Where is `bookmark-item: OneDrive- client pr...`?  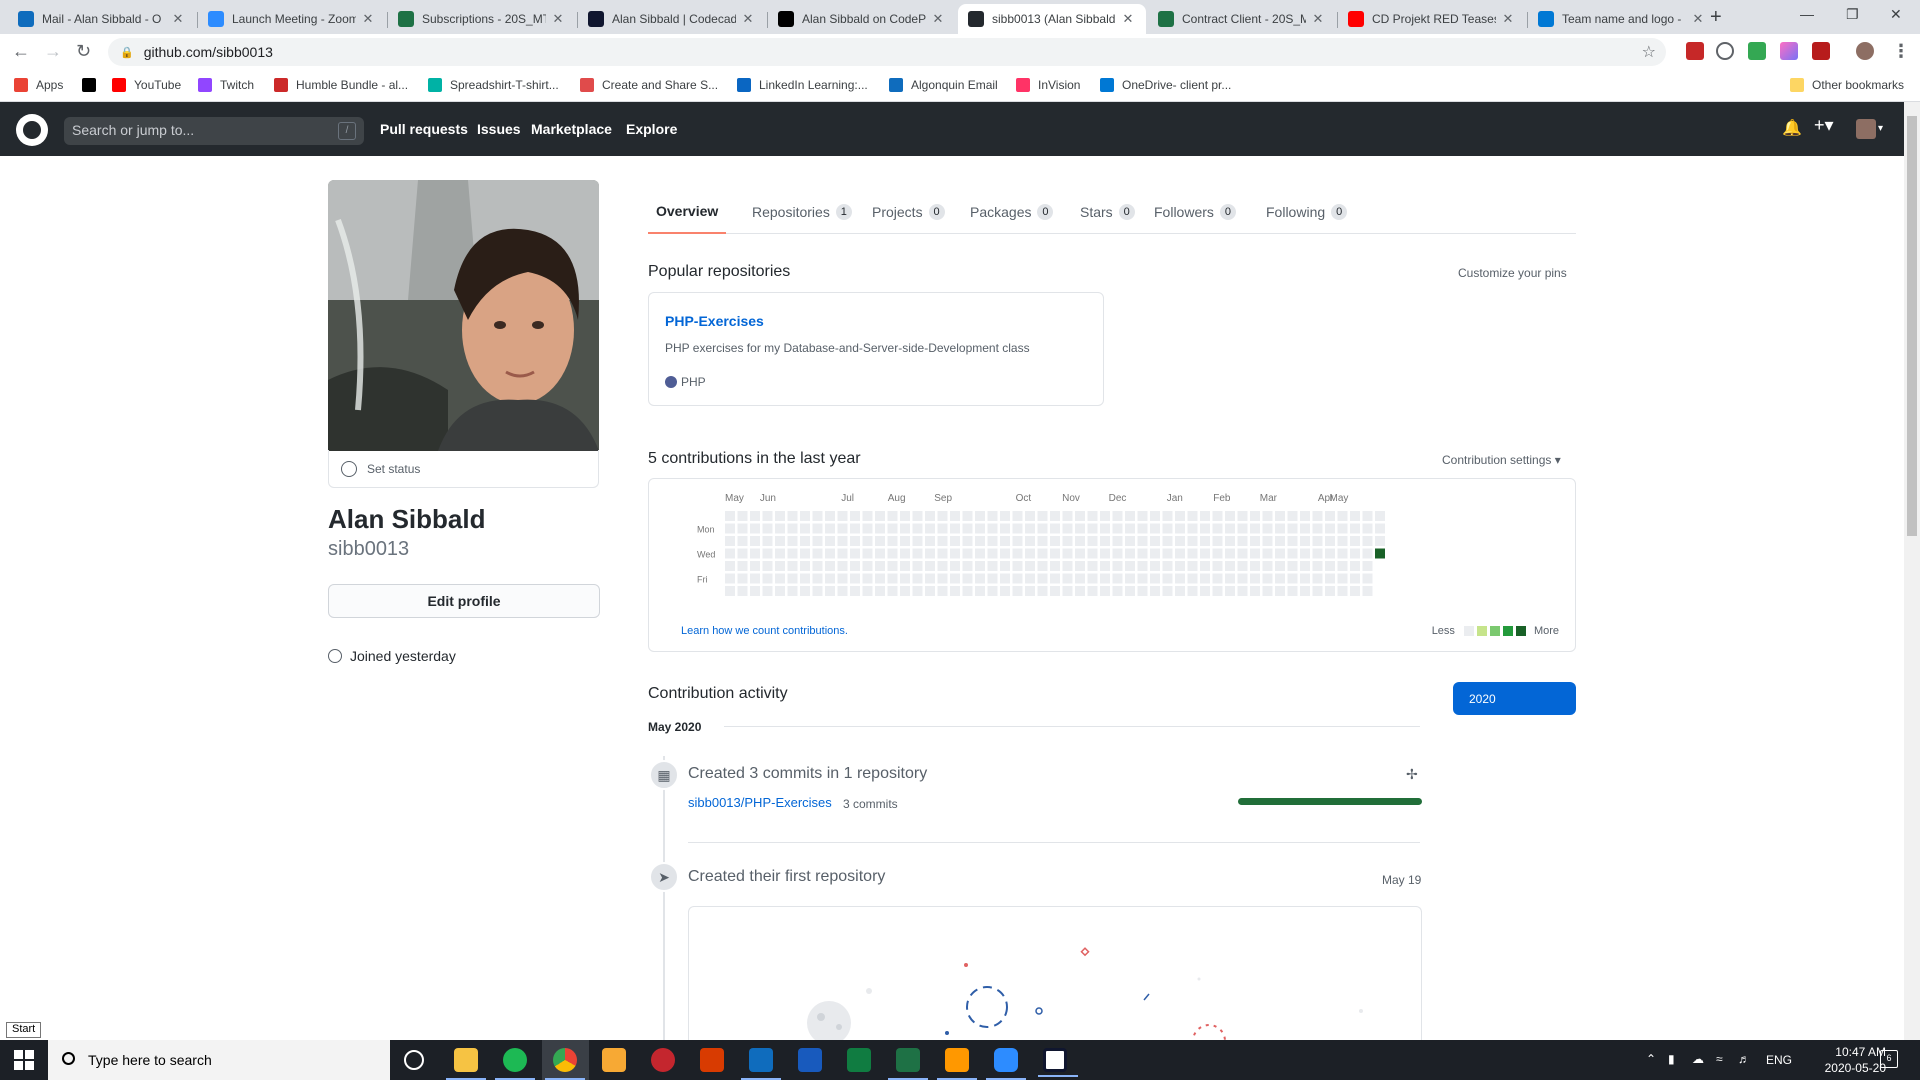 bookmark-item: OneDrive- client pr... is located at coordinates (1165, 85).